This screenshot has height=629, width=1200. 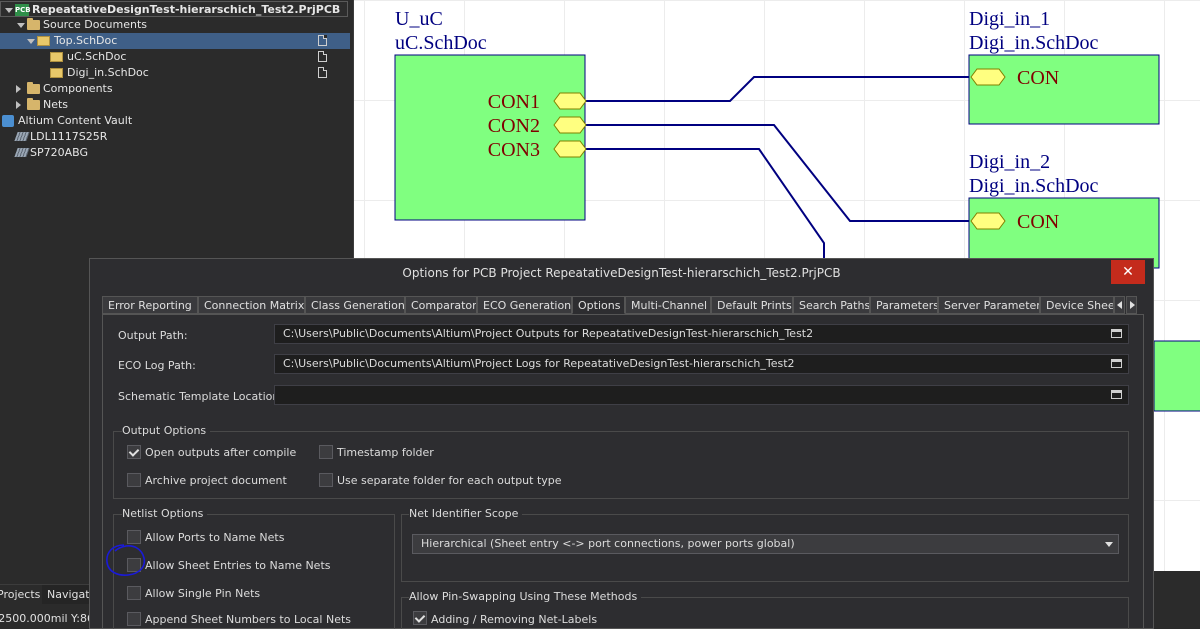 What do you see at coordinates (441, 305) in the screenshot?
I see `tab-comparator: Comparator` at bounding box center [441, 305].